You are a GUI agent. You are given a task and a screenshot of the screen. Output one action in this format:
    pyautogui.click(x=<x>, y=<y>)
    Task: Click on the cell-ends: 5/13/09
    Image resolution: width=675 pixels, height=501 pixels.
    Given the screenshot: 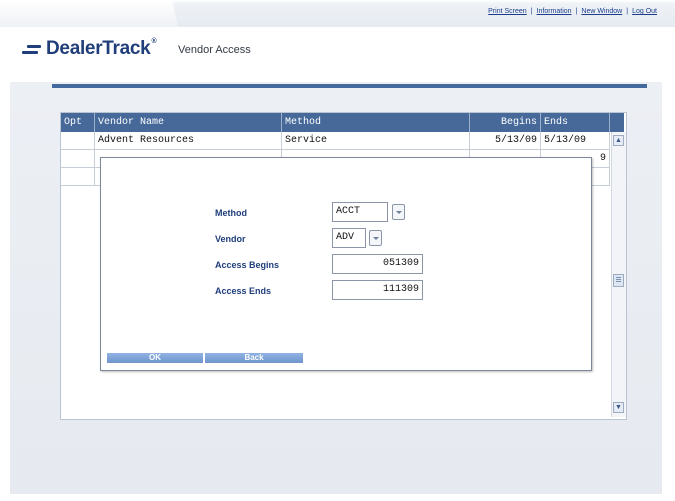 What is the action you would take?
    pyautogui.click(x=575, y=140)
    